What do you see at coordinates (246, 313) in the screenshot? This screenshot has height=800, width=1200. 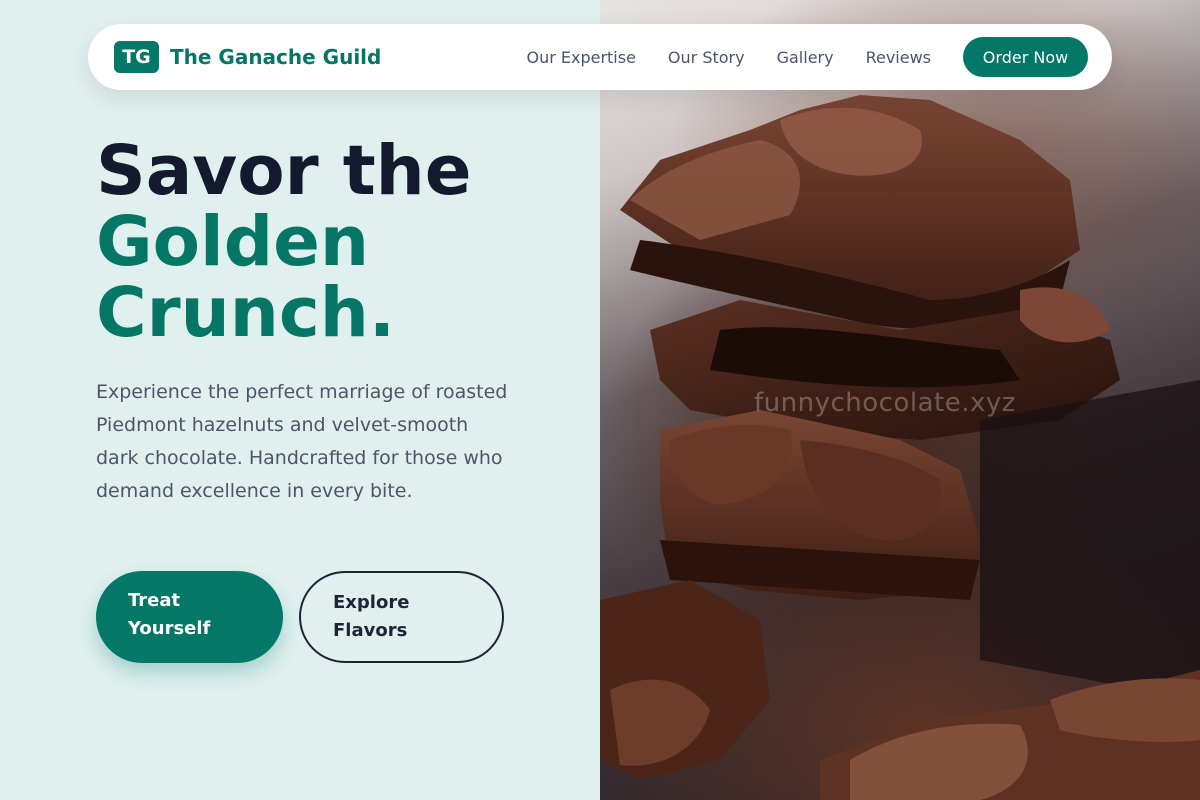 I see `hero-title-line-3: Crunch.` at bounding box center [246, 313].